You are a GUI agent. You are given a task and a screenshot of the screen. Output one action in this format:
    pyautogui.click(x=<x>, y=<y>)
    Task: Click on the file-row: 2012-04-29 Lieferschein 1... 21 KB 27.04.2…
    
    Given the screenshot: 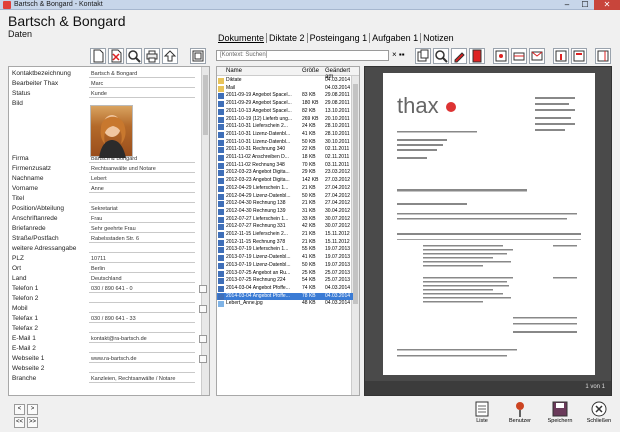 What is the action you would take?
    pyautogui.click(x=285, y=189)
    